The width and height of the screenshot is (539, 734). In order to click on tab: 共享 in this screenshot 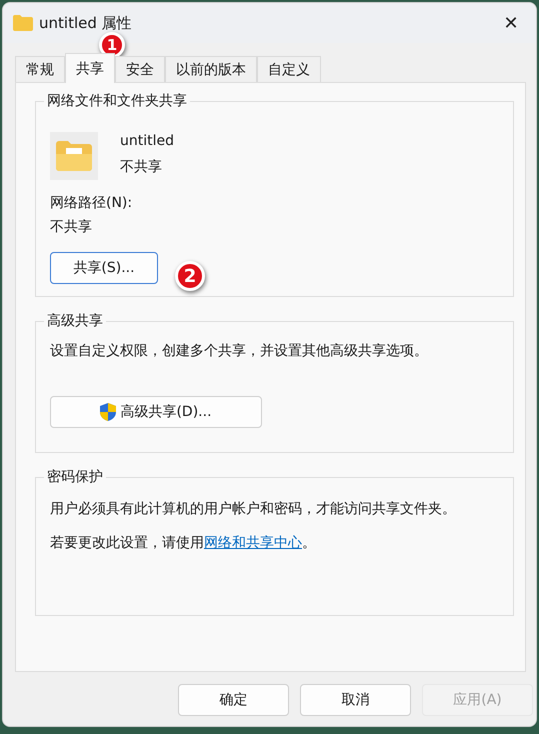, I will do `click(90, 68)`.